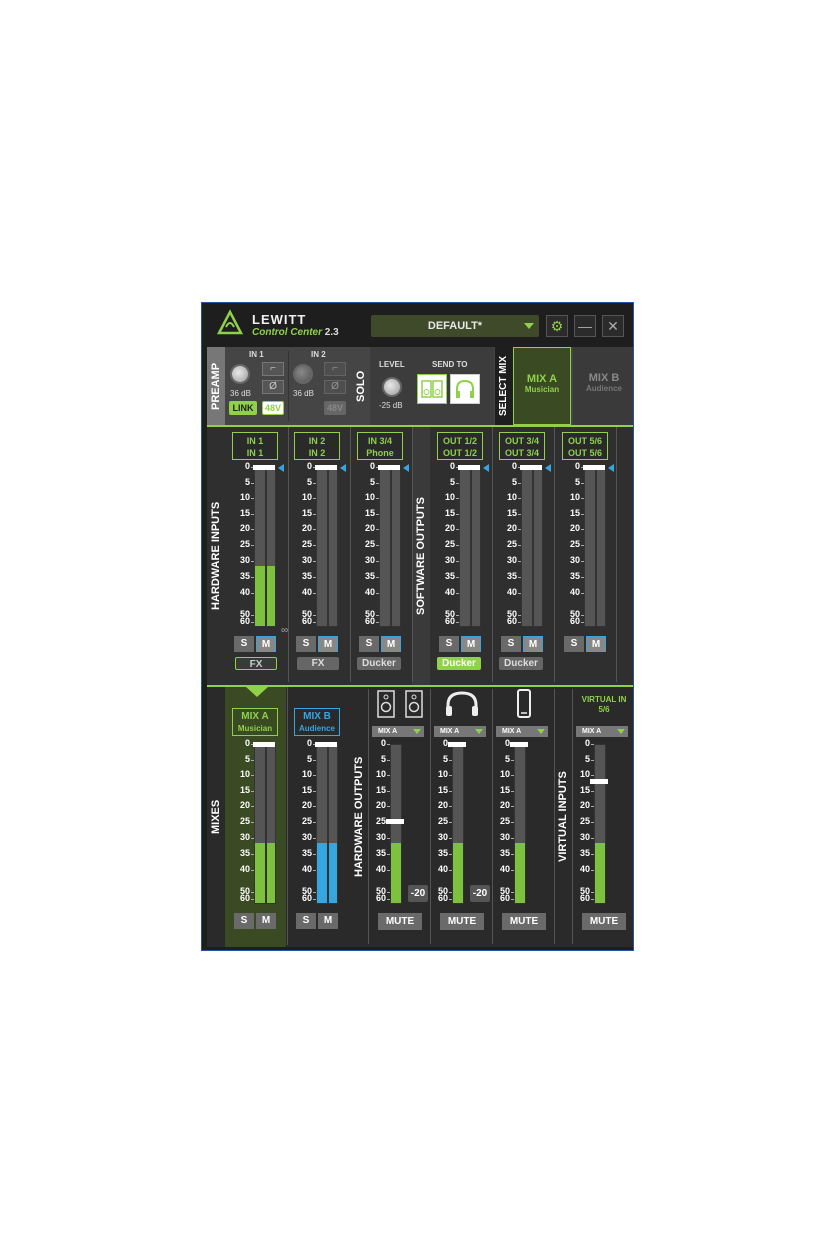 The image size is (835, 1252). I want to click on in1-lowcut-button: ⌐, so click(273, 369).